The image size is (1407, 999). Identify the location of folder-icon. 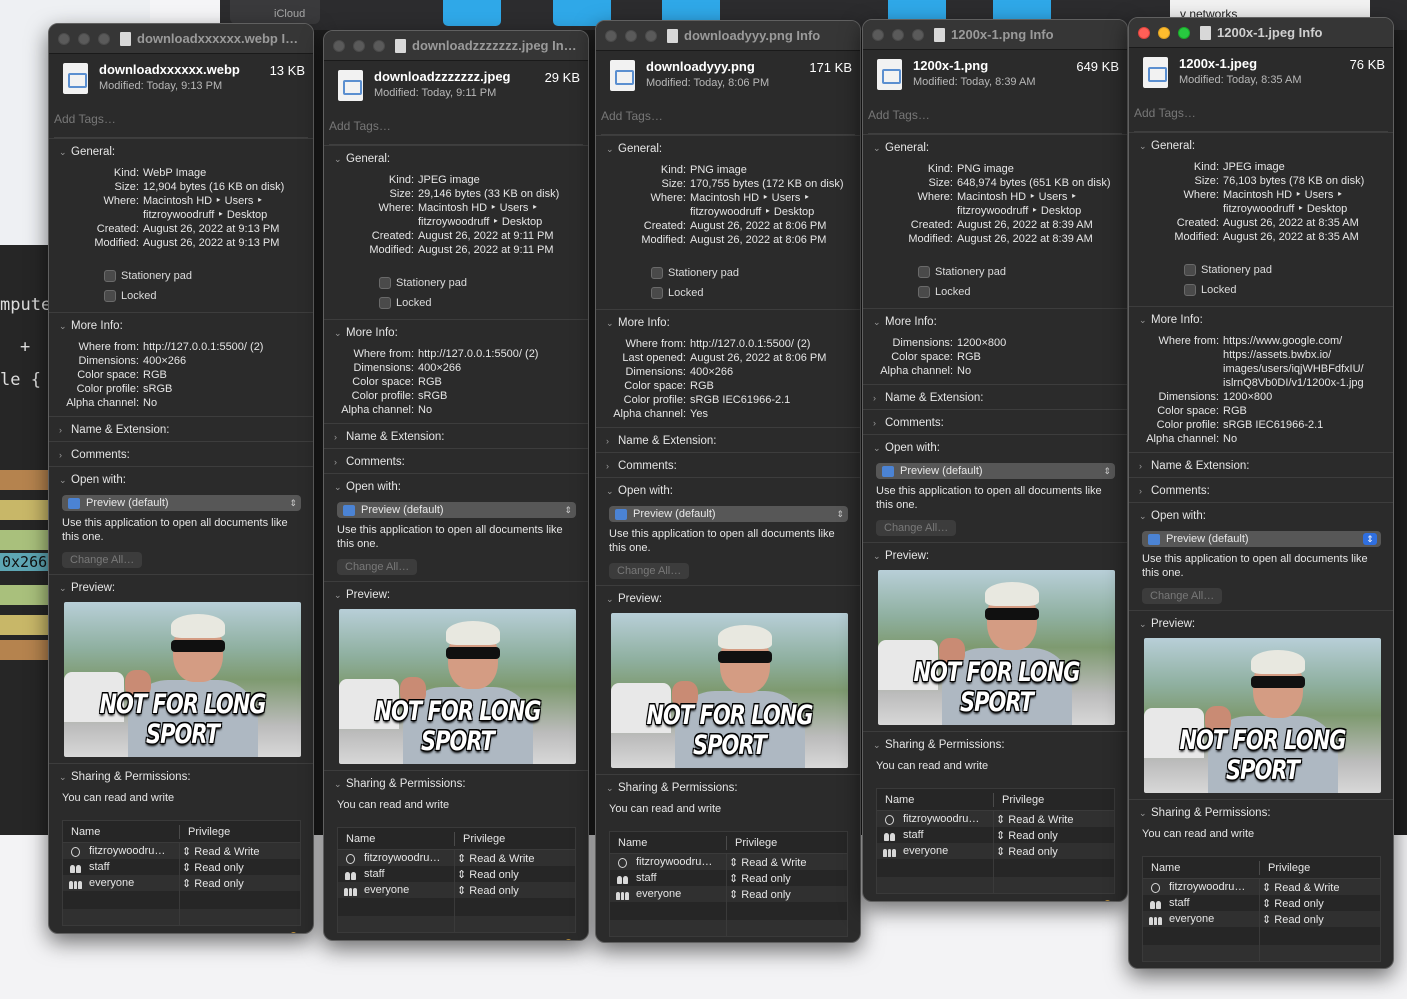
(472, 13).